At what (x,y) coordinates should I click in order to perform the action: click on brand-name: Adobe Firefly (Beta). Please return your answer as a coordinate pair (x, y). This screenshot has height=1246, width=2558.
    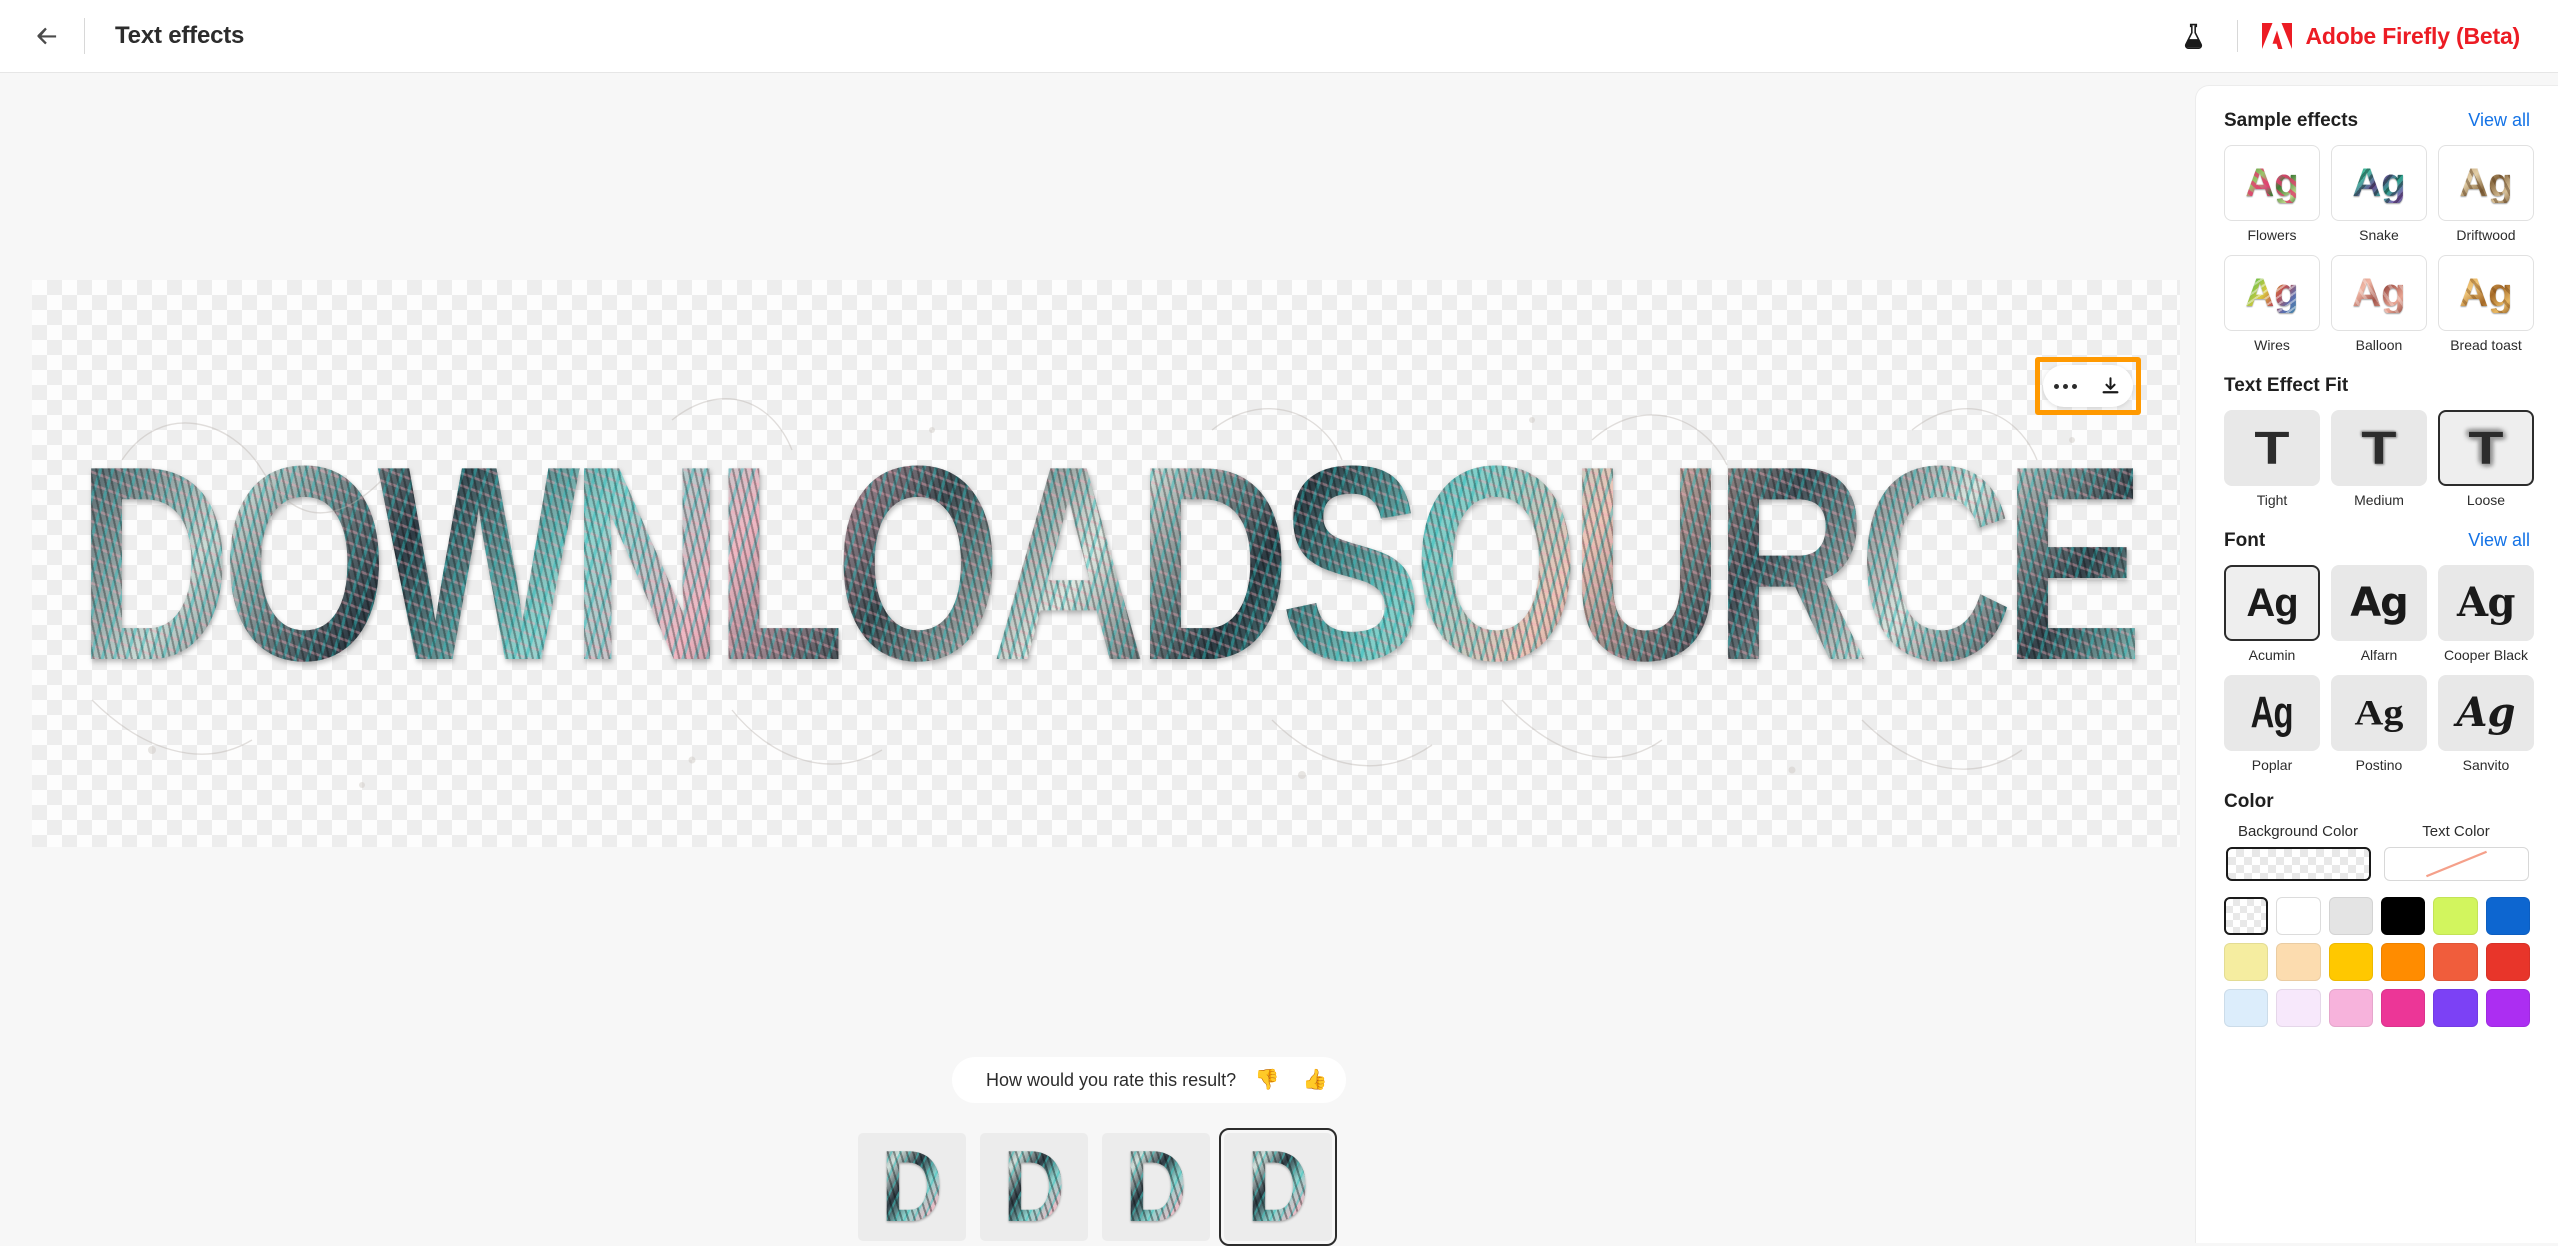
    Looking at the image, I should click on (2412, 35).